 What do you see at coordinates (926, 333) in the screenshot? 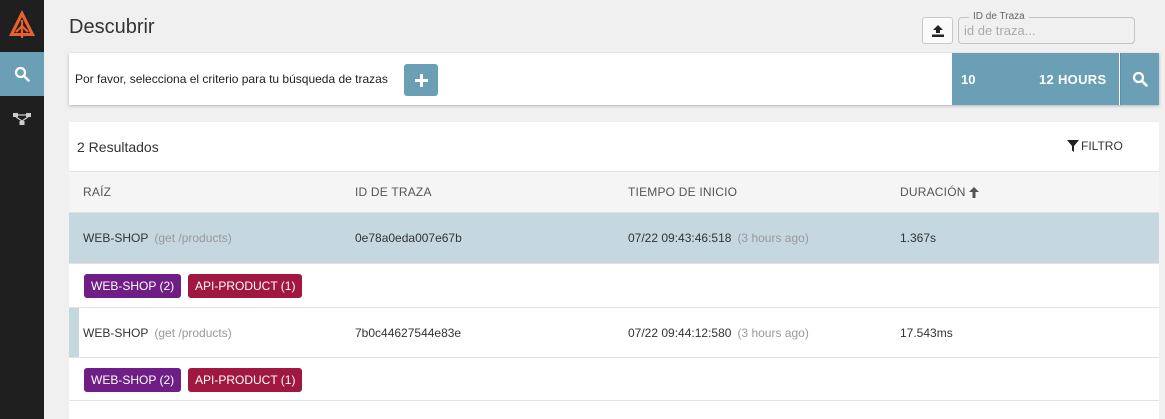
I see `duration-cell: 17.543ms` at bounding box center [926, 333].